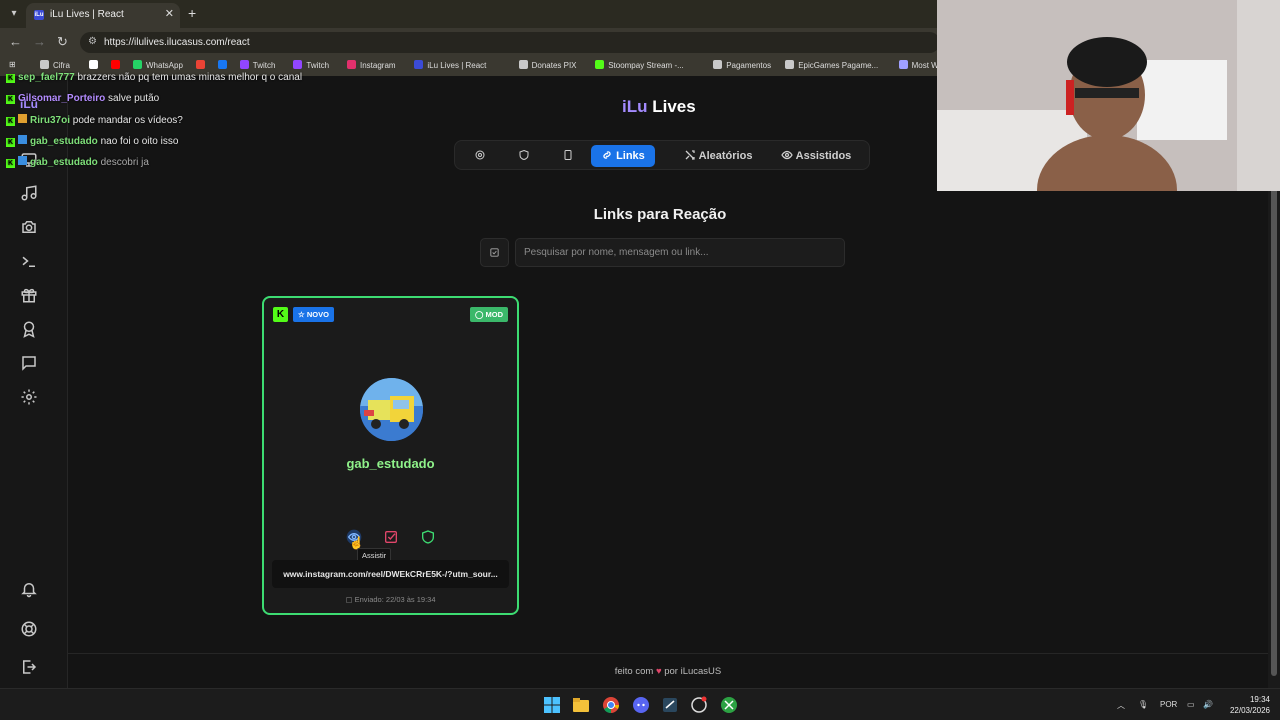 The image size is (1280, 720). What do you see at coordinates (611, 705) in the screenshot?
I see `chrome-icon` at bounding box center [611, 705].